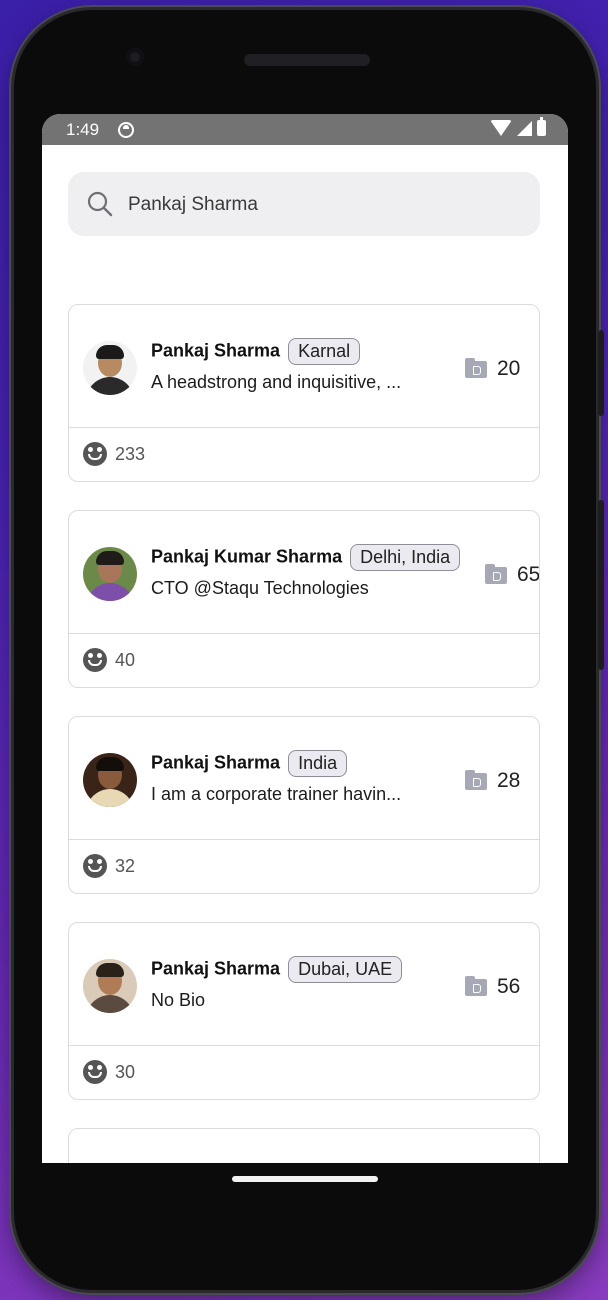 The height and width of the screenshot is (1300, 608). I want to click on search-bar, so click(304, 204).